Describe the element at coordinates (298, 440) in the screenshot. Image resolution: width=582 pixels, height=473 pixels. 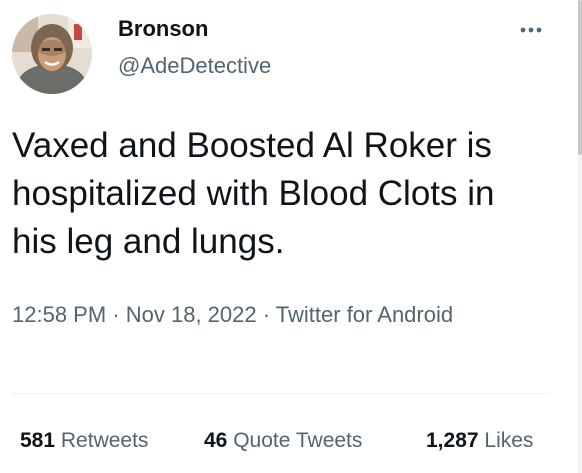
I see `quote-tweets-label: Quote Tweets` at that location.